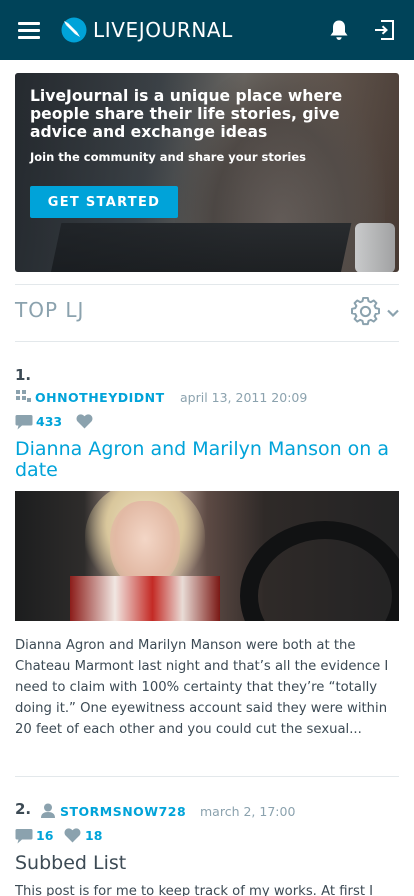  What do you see at coordinates (23, 375) in the screenshot?
I see `post-rank: 1.` at bounding box center [23, 375].